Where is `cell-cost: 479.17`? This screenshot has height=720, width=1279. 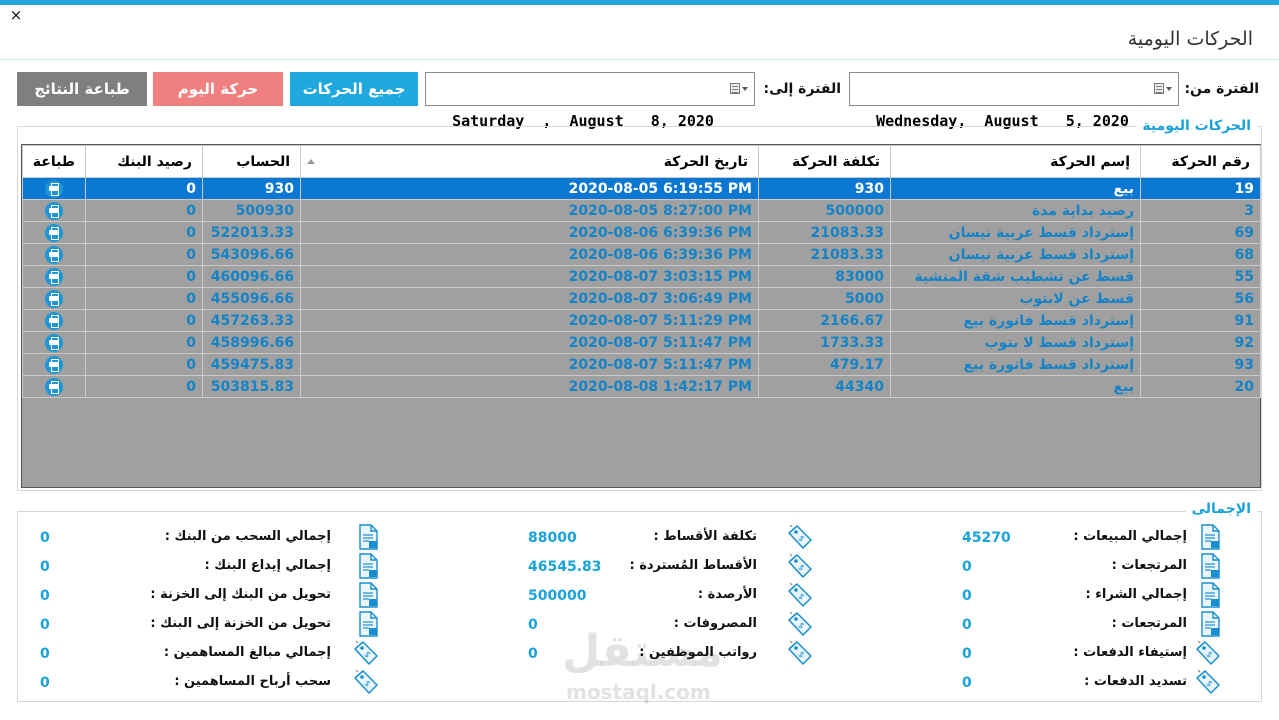 cell-cost: 479.17 is located at coordinates (824, 364).